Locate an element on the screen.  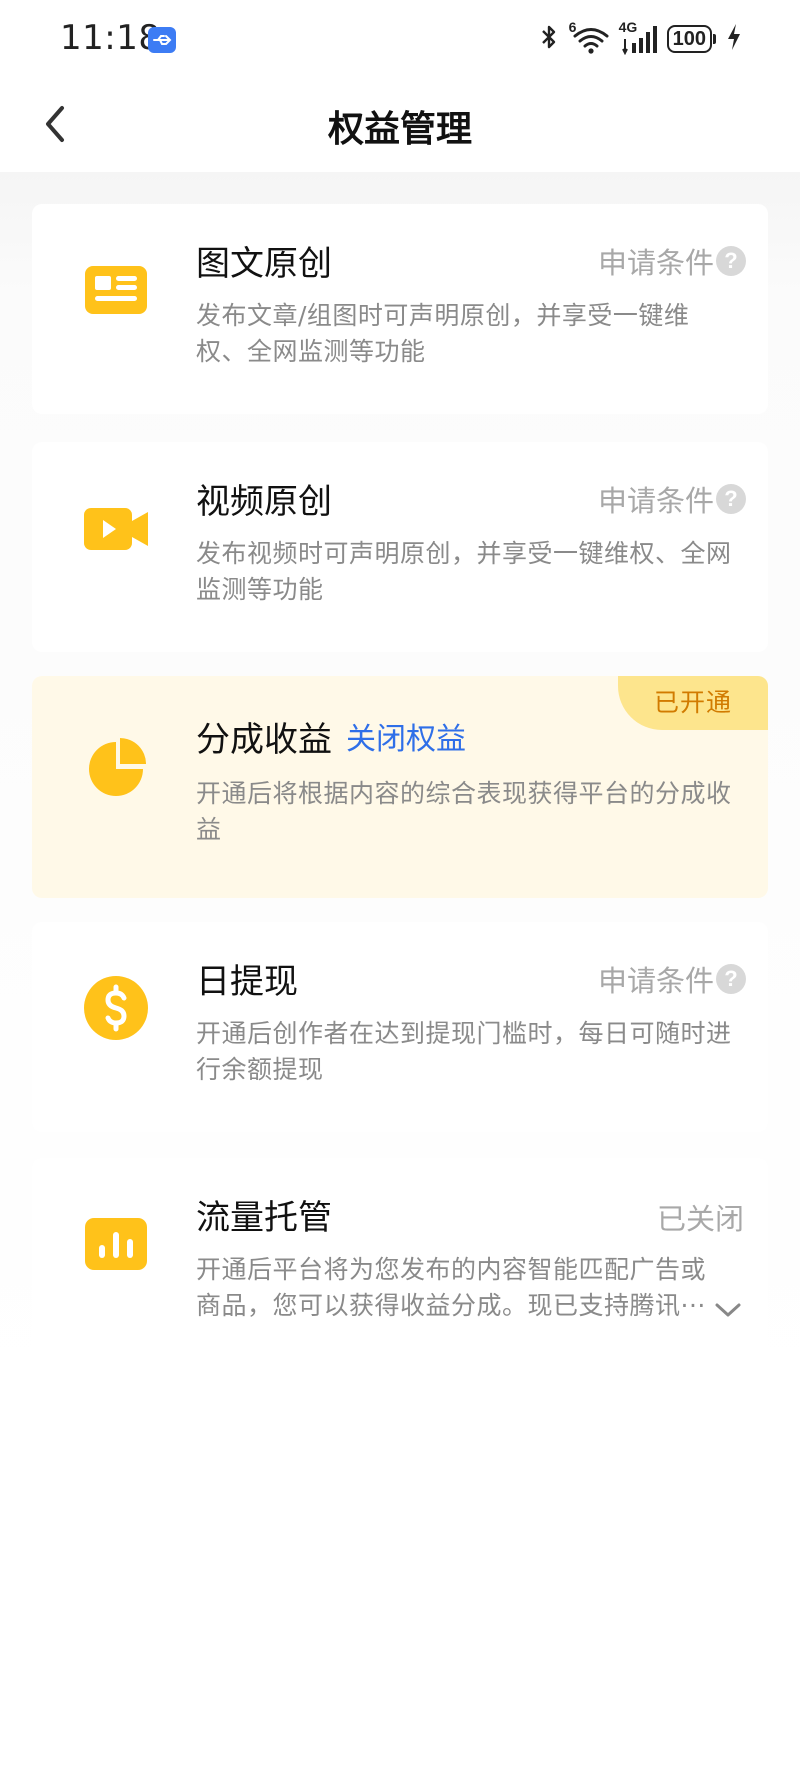
pie-chart-icon is located at coordinates (116, 768).